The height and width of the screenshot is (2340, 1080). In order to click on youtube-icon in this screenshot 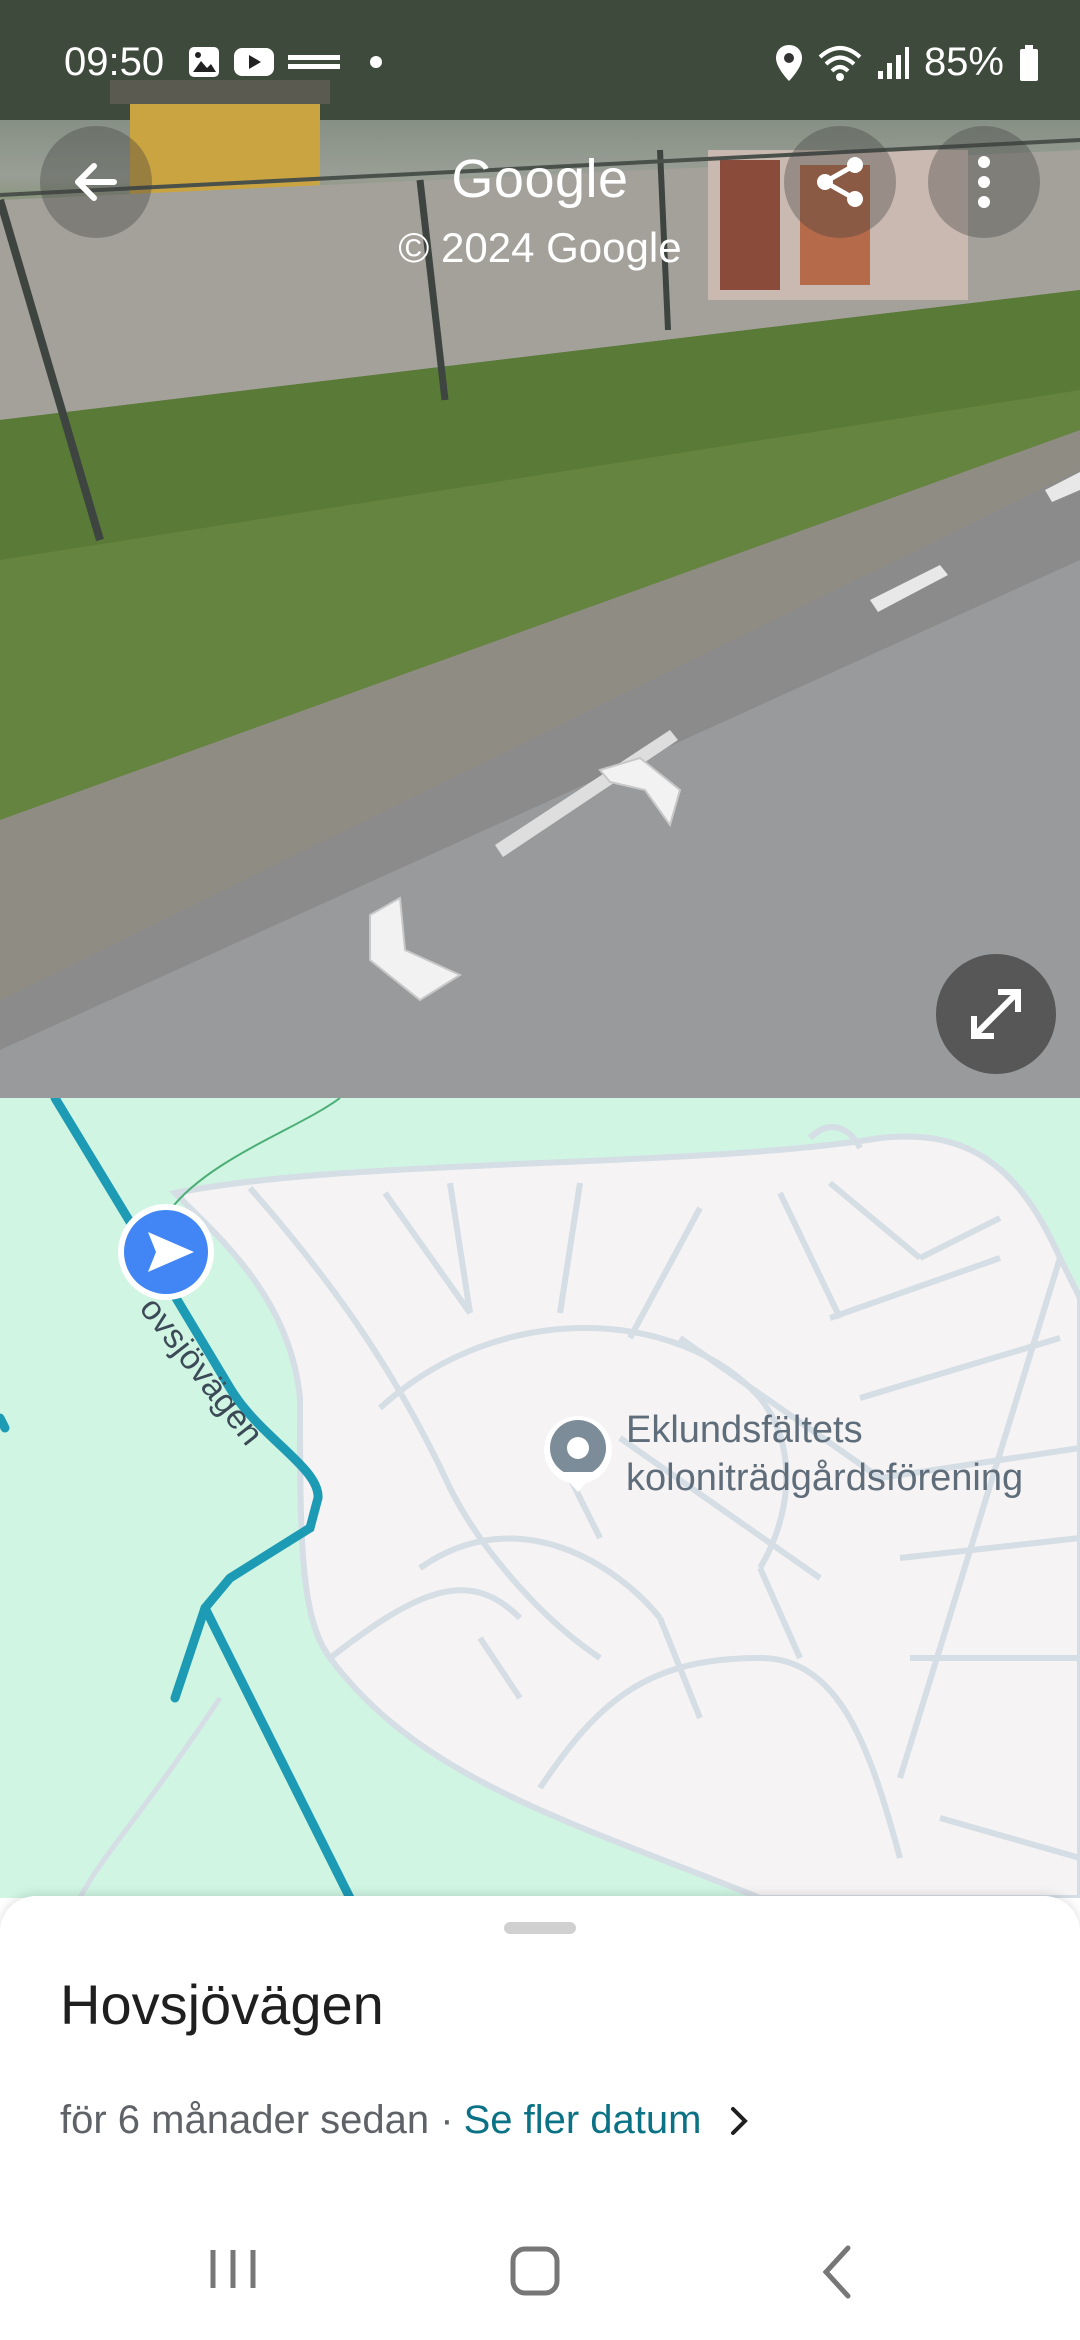, I will do `click(254, 62)`.